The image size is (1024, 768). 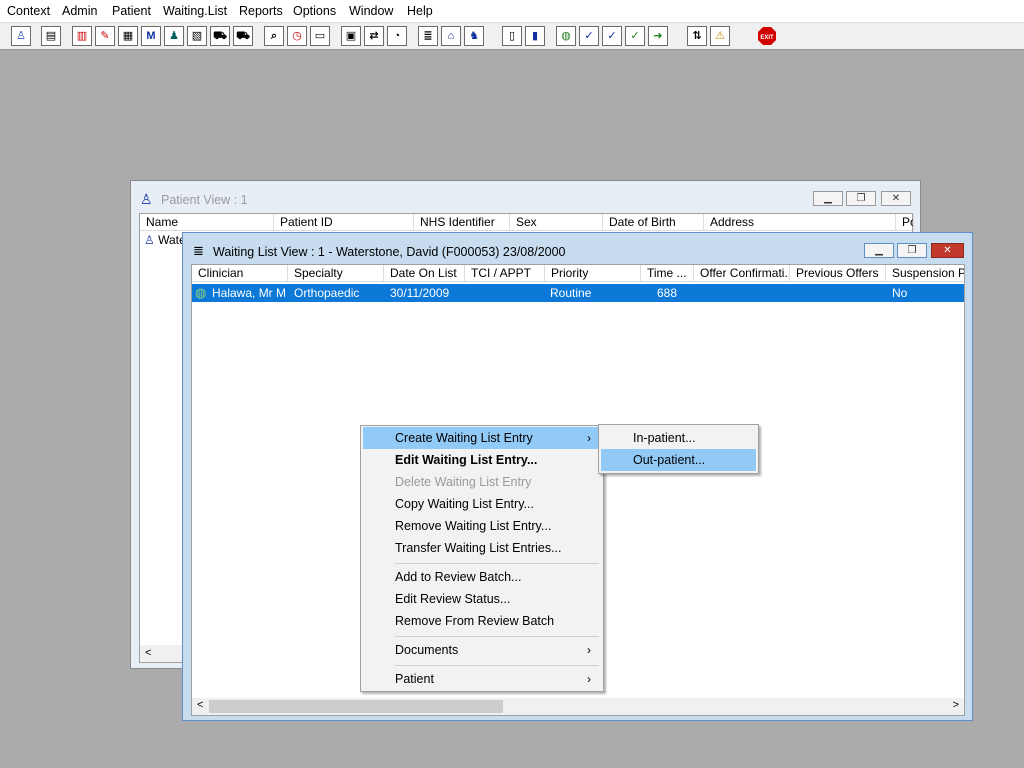 I want to click on bar-chart-icon: ▮, so click(x=535, y=36).